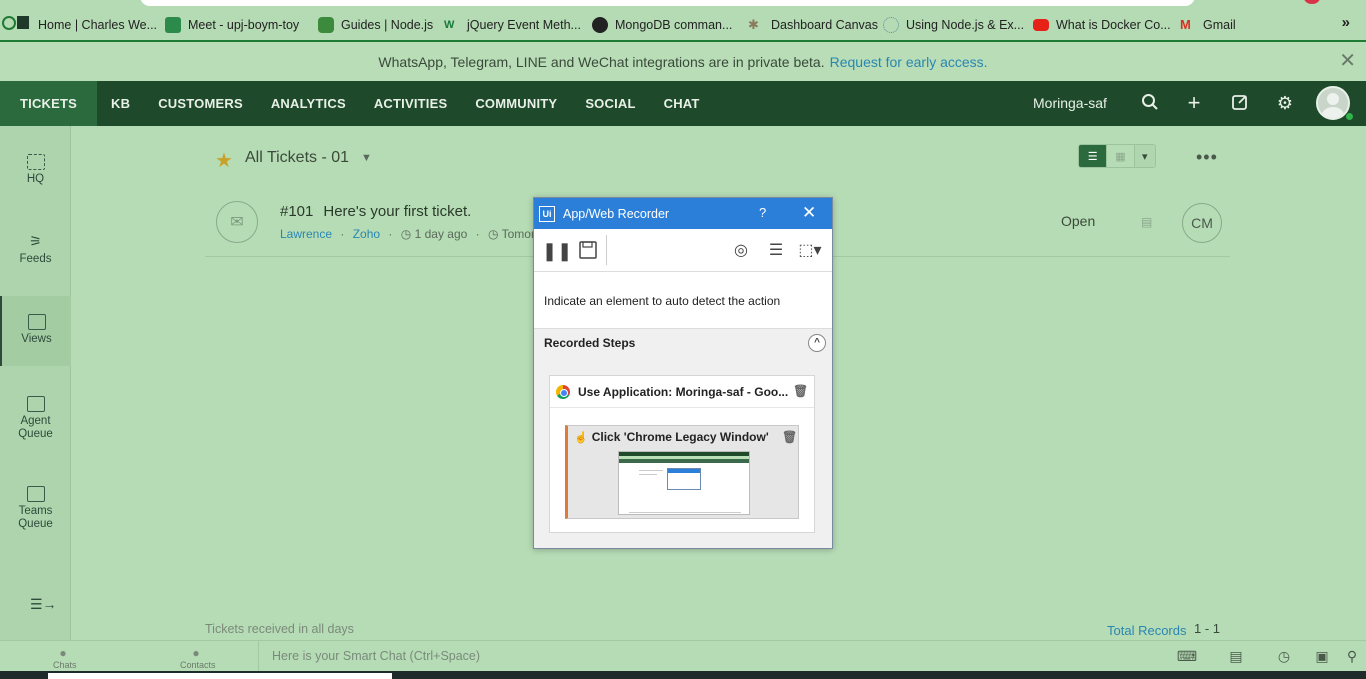  I want to click on taskbar-search-box, so click(220, 676).